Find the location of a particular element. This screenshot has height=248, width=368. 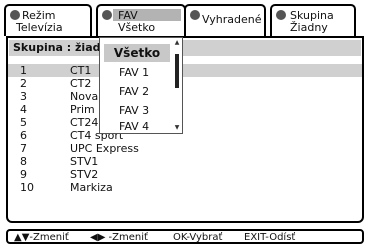

dropdown-option-label: FAV 1 is located at coordinates (134, 72).